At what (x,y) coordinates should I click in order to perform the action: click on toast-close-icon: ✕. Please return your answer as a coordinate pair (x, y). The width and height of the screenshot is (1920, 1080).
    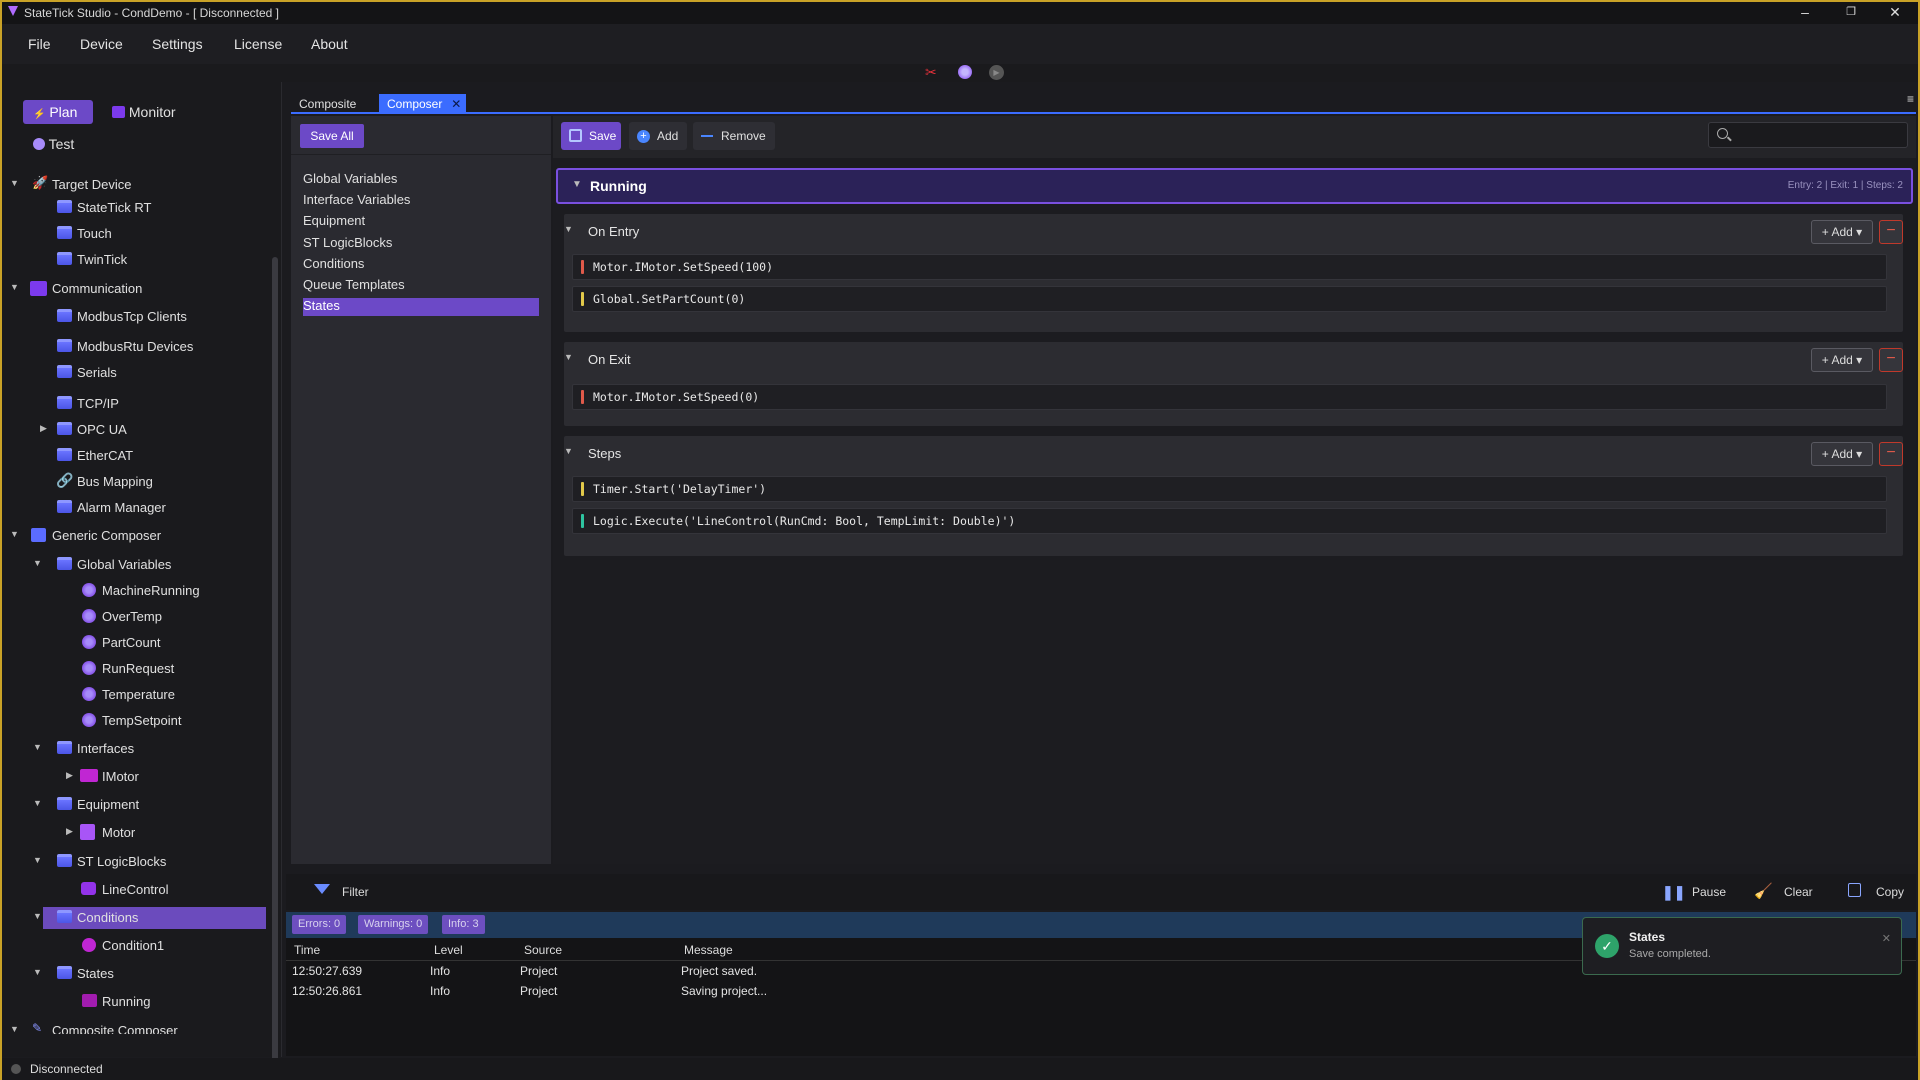
    Looking at the image, I should click on (1886, 938).